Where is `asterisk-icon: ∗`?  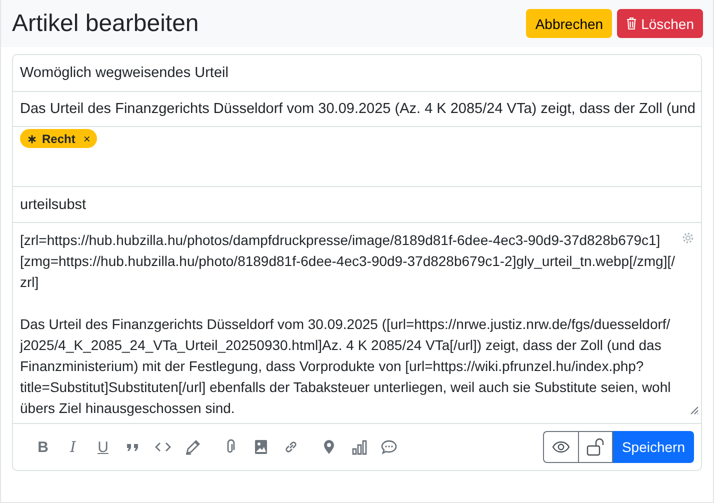
asterisk-icon: ∗ is located at coordinates (32, 139).